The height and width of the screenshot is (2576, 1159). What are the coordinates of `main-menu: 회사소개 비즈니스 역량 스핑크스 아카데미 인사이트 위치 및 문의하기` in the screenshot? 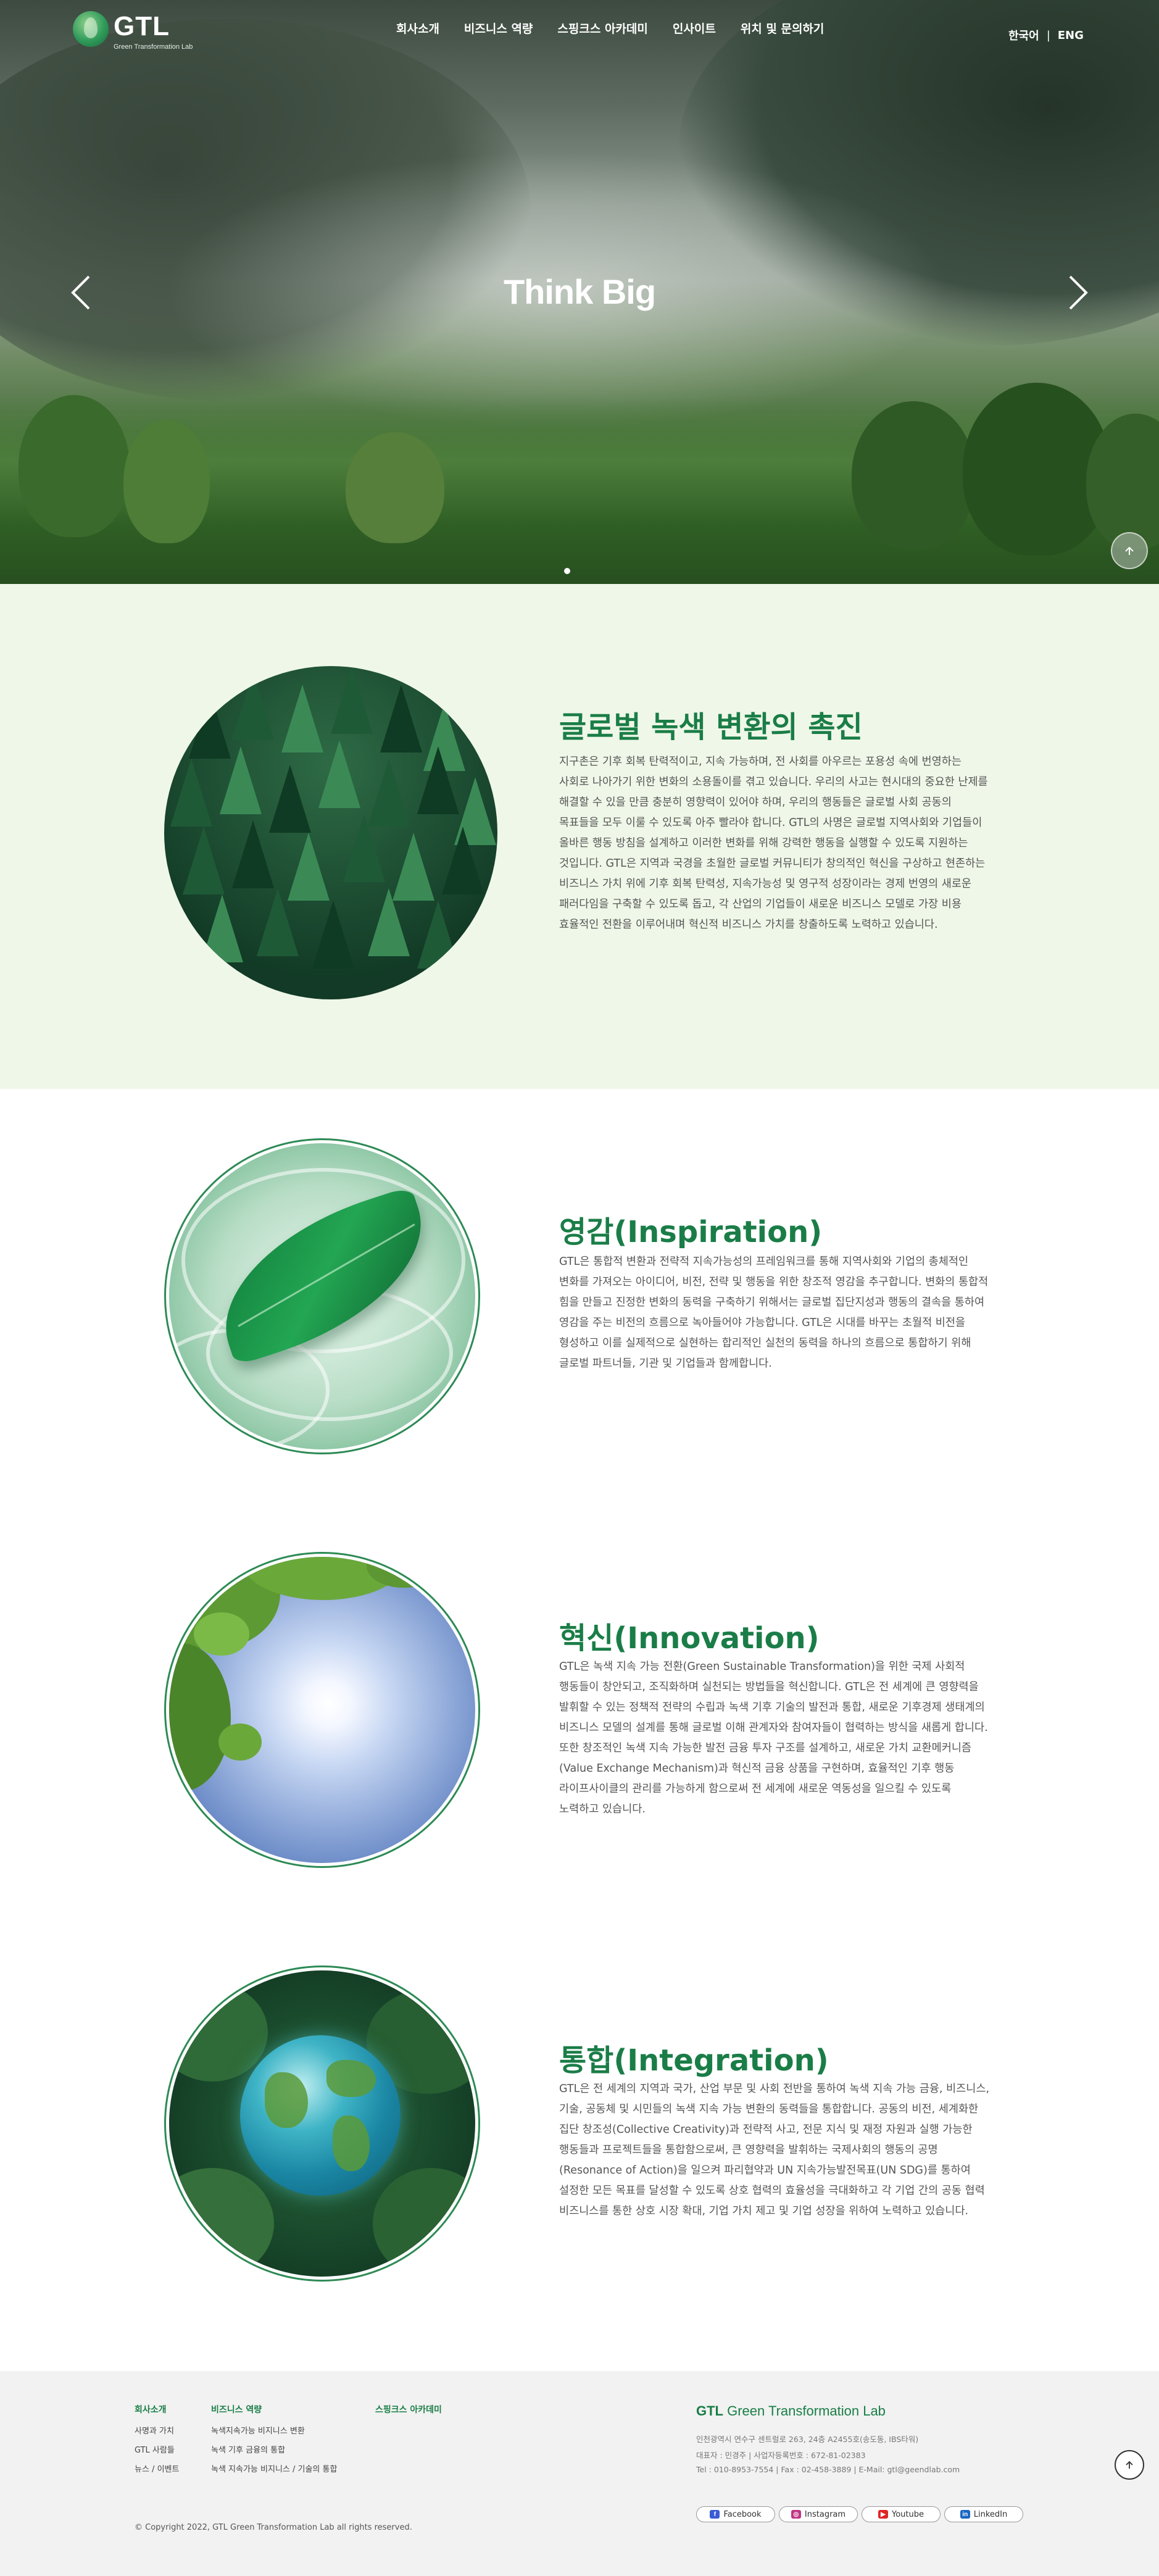 It's located at (623, 28).